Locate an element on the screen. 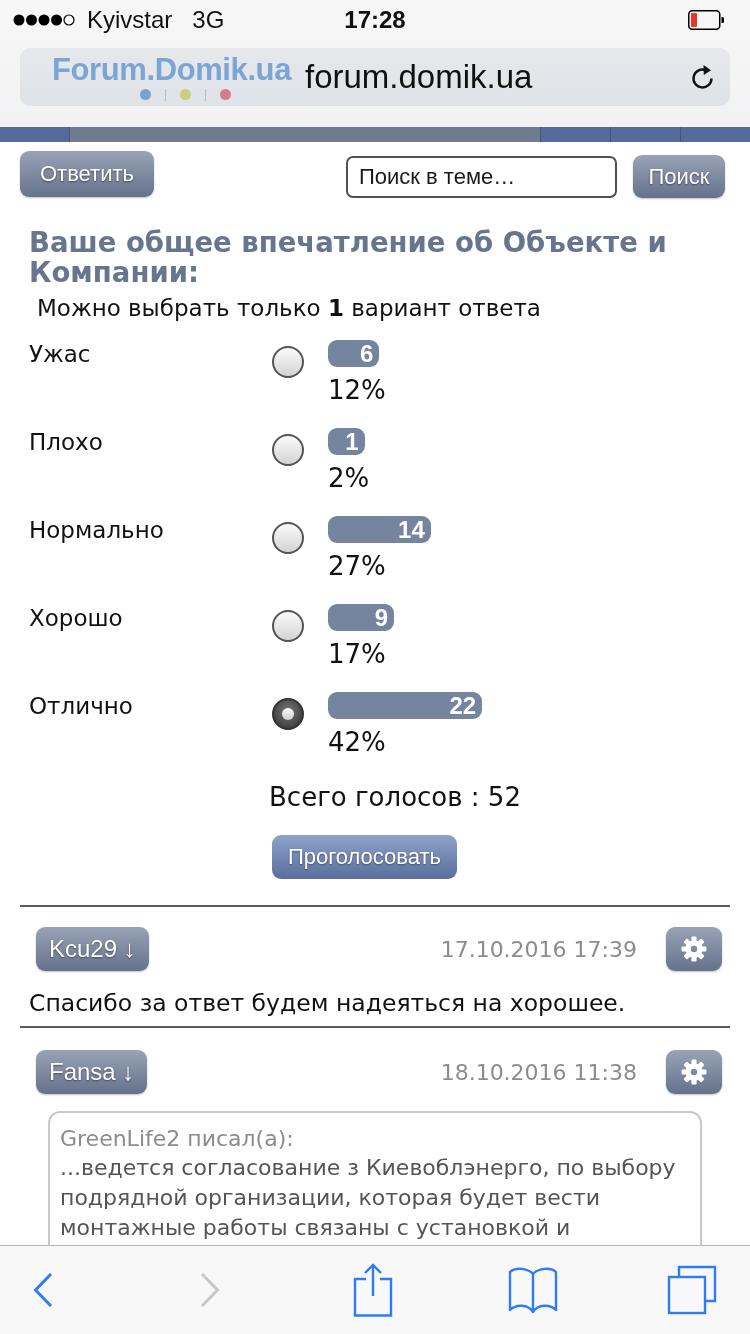 The height and width of the screenshot is (1334, 750). share-button is located at coordinates (373, 1290).